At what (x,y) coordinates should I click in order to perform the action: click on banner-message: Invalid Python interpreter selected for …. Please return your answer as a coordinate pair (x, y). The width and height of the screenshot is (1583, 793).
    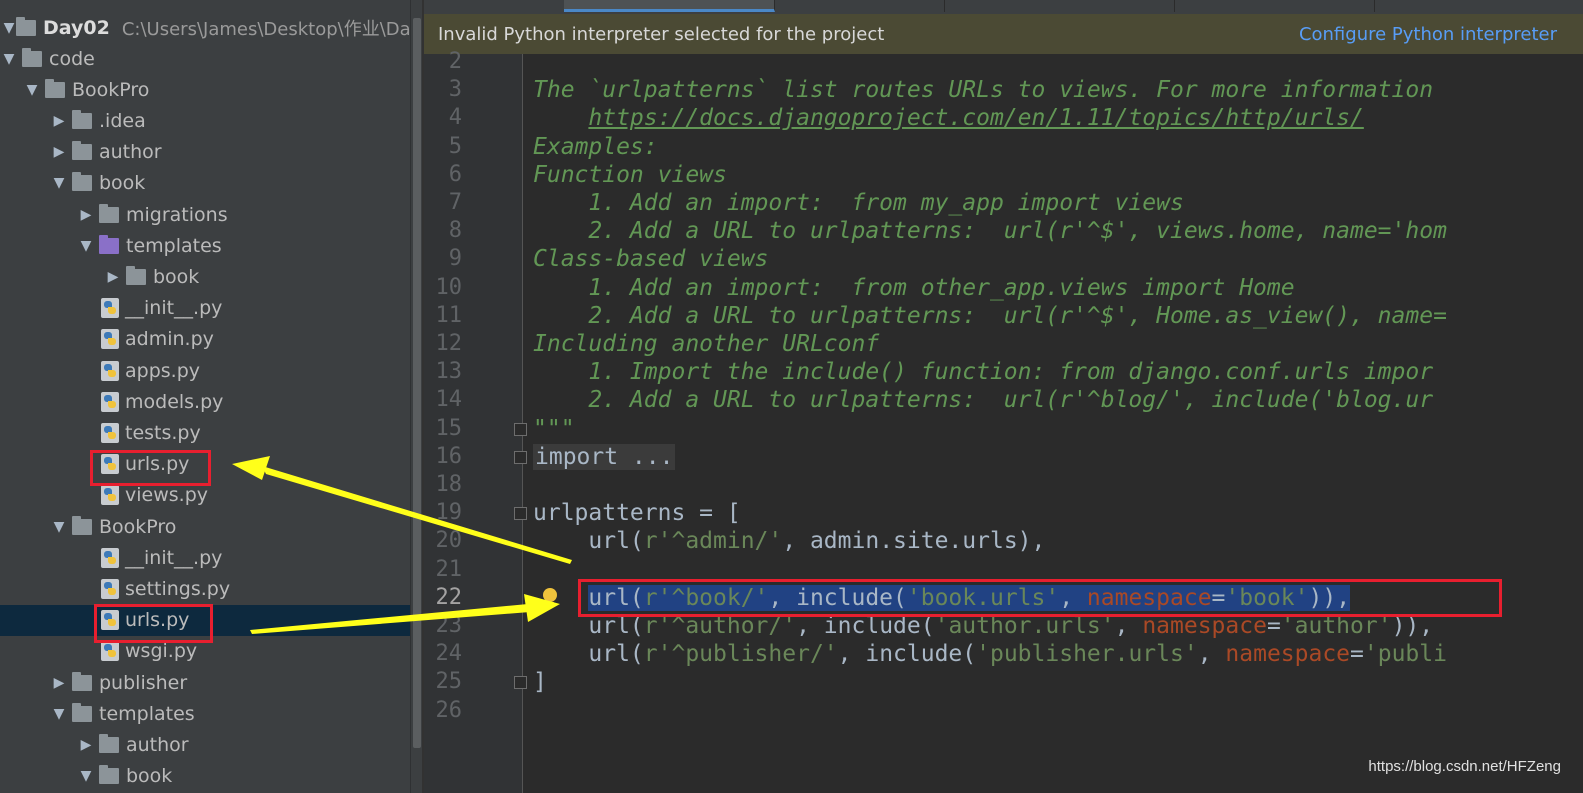
    Looking at the image, I should click on (661, 34).